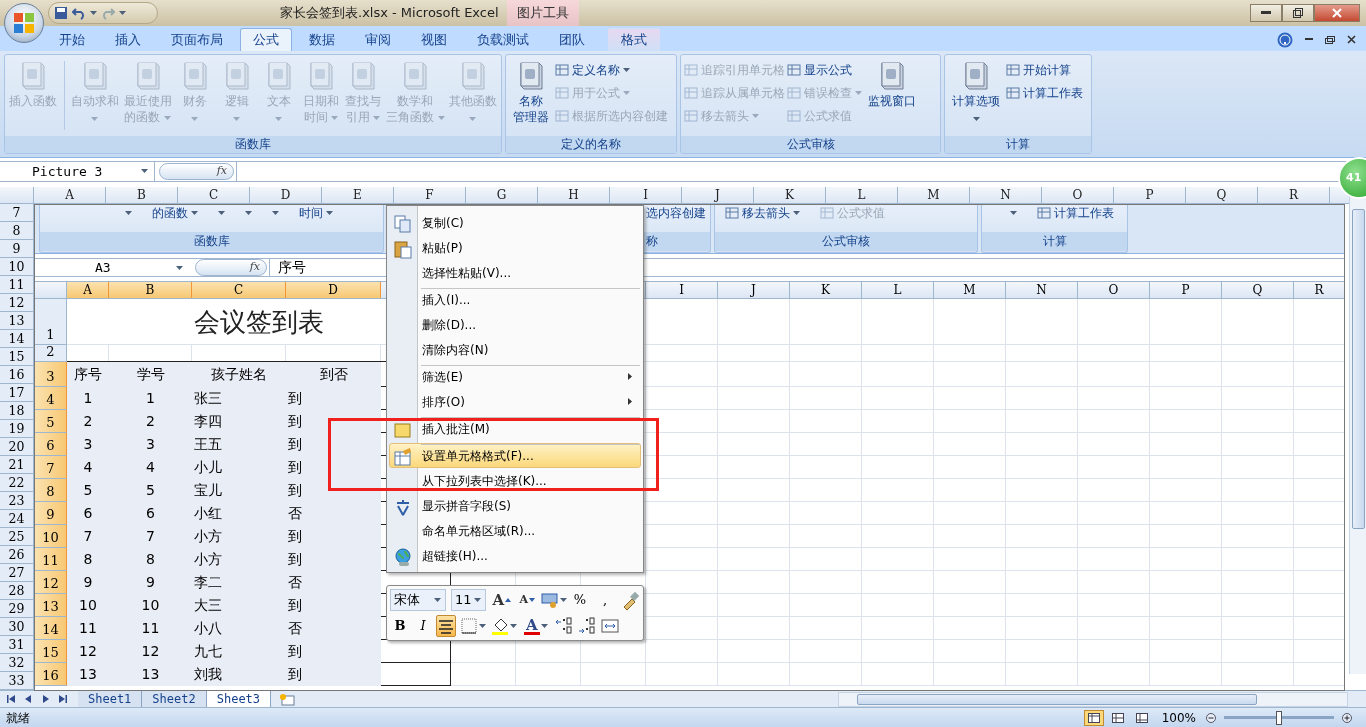  I want to click on row-header: 18, so click(17, 411).